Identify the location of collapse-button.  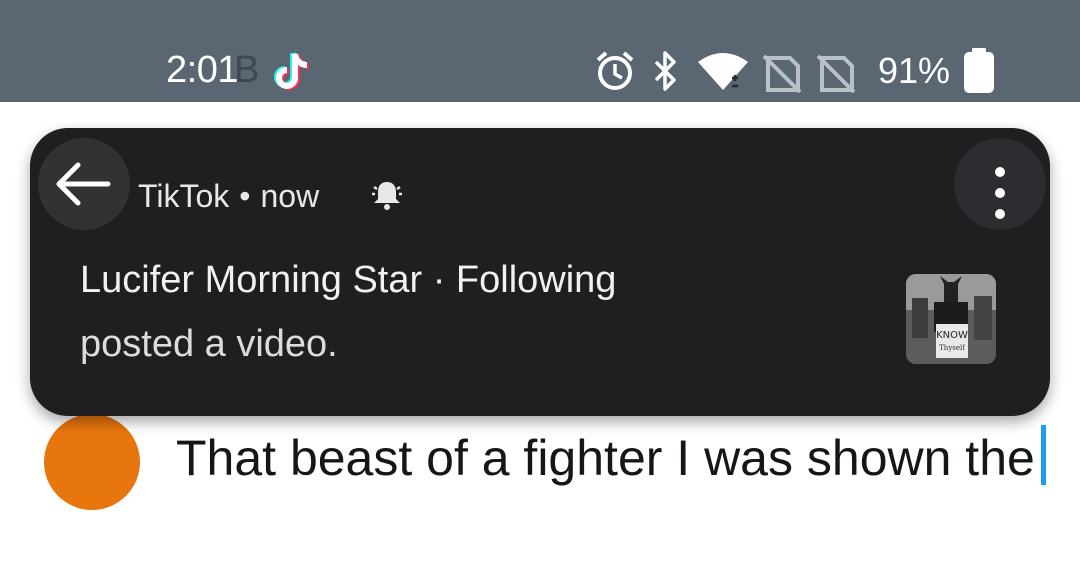
(84, 184).